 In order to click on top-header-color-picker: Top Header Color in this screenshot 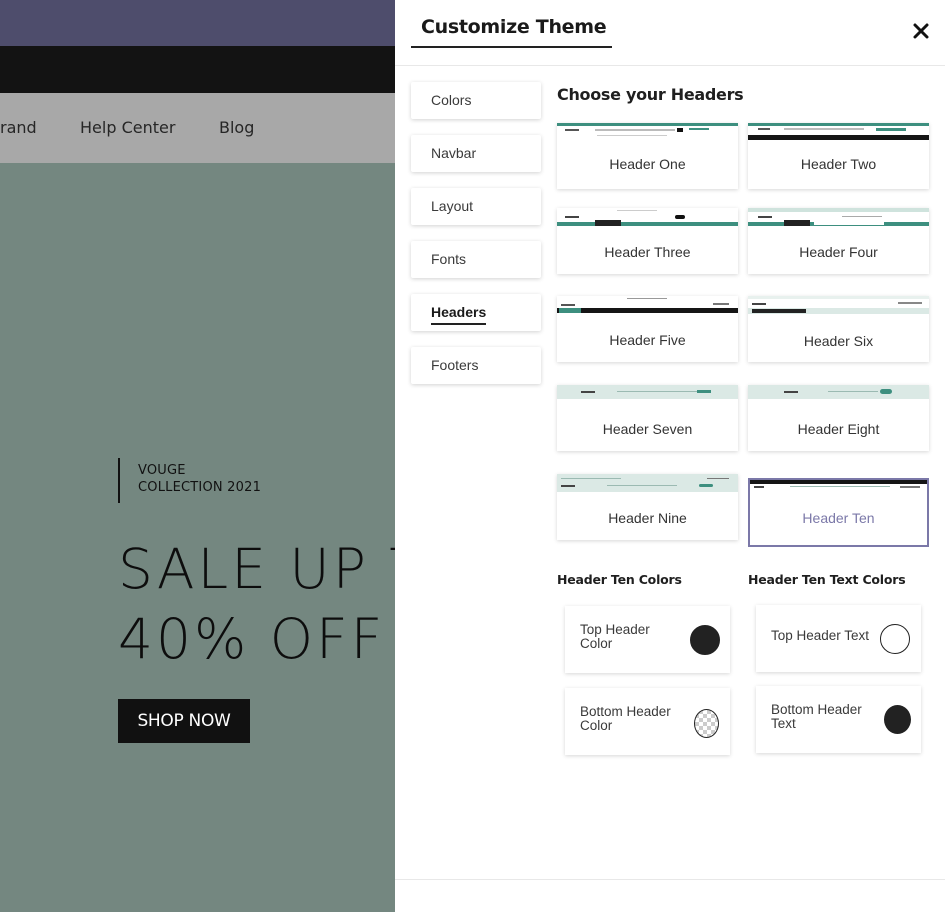, I will do `click(647, 639)`.